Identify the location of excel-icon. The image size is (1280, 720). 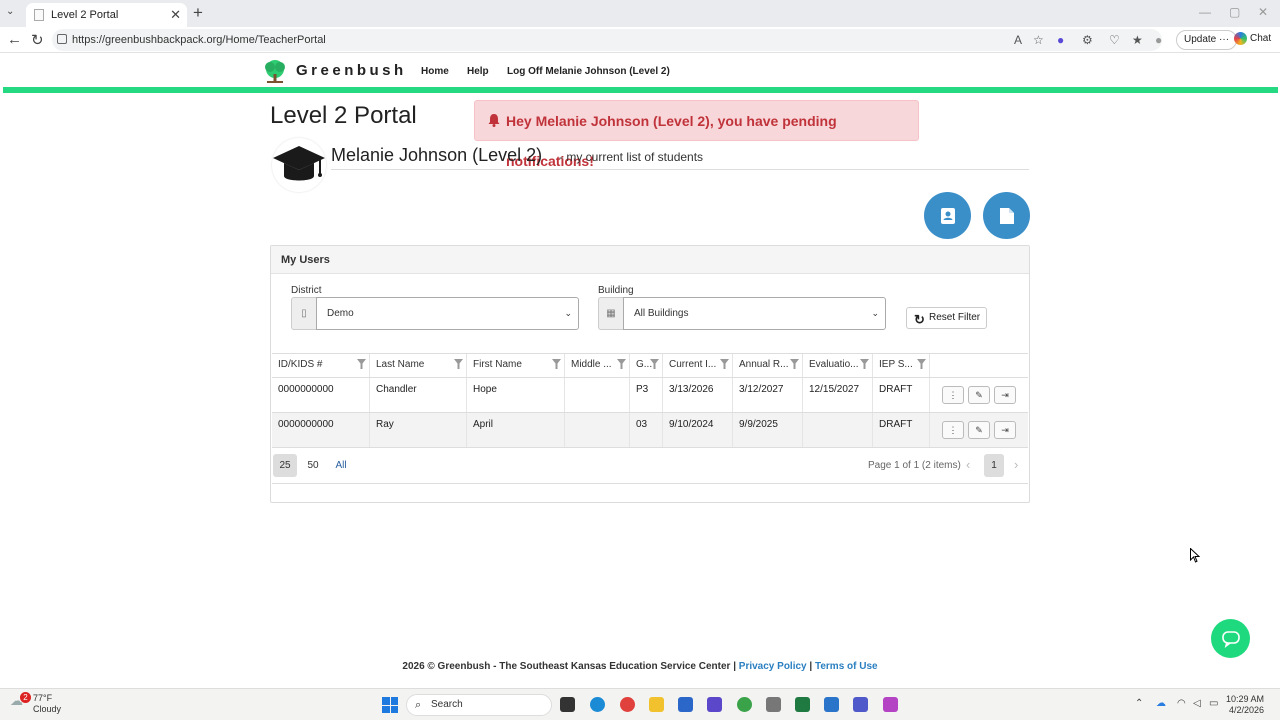
(802, 704).